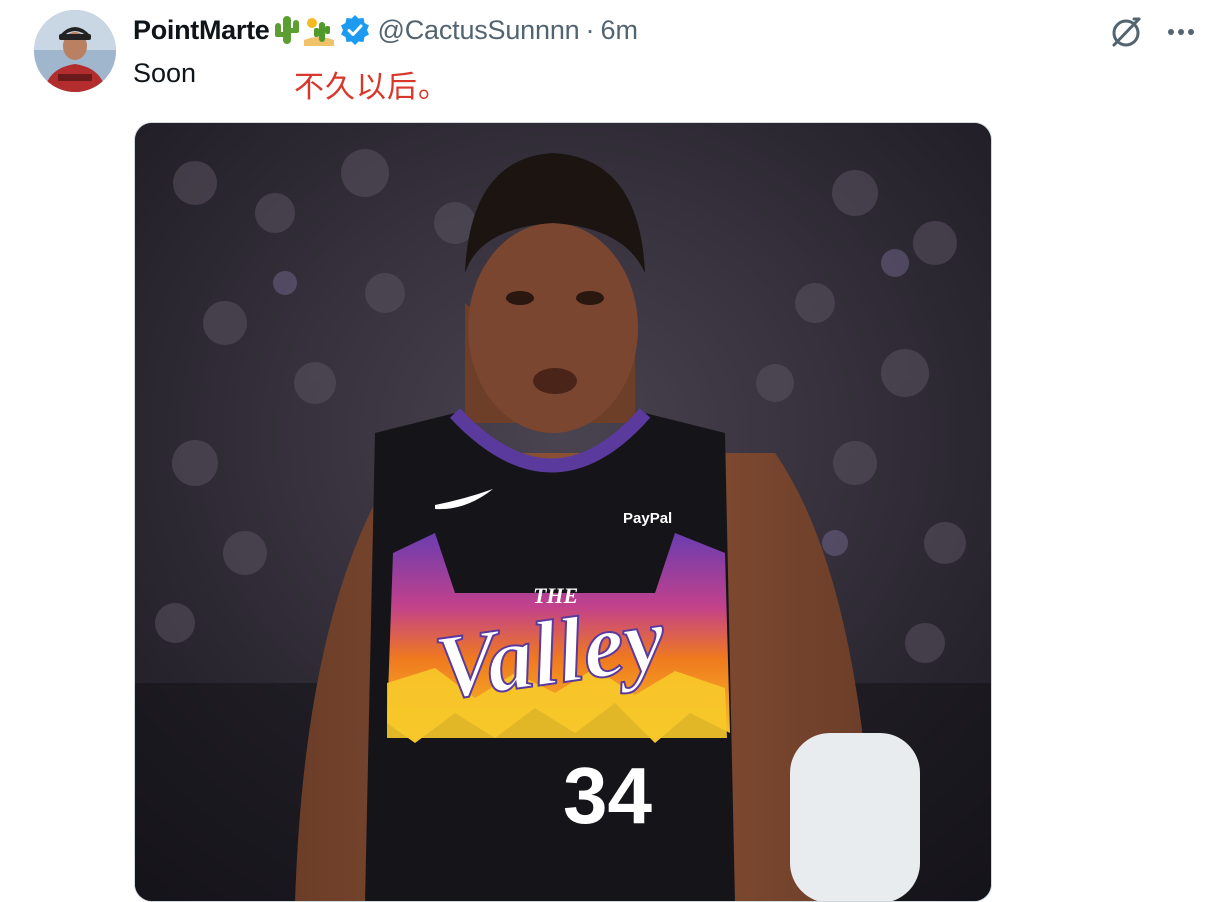 This screenshot has height=902, width=1220. I want to click on avatar, so click(75, 51).